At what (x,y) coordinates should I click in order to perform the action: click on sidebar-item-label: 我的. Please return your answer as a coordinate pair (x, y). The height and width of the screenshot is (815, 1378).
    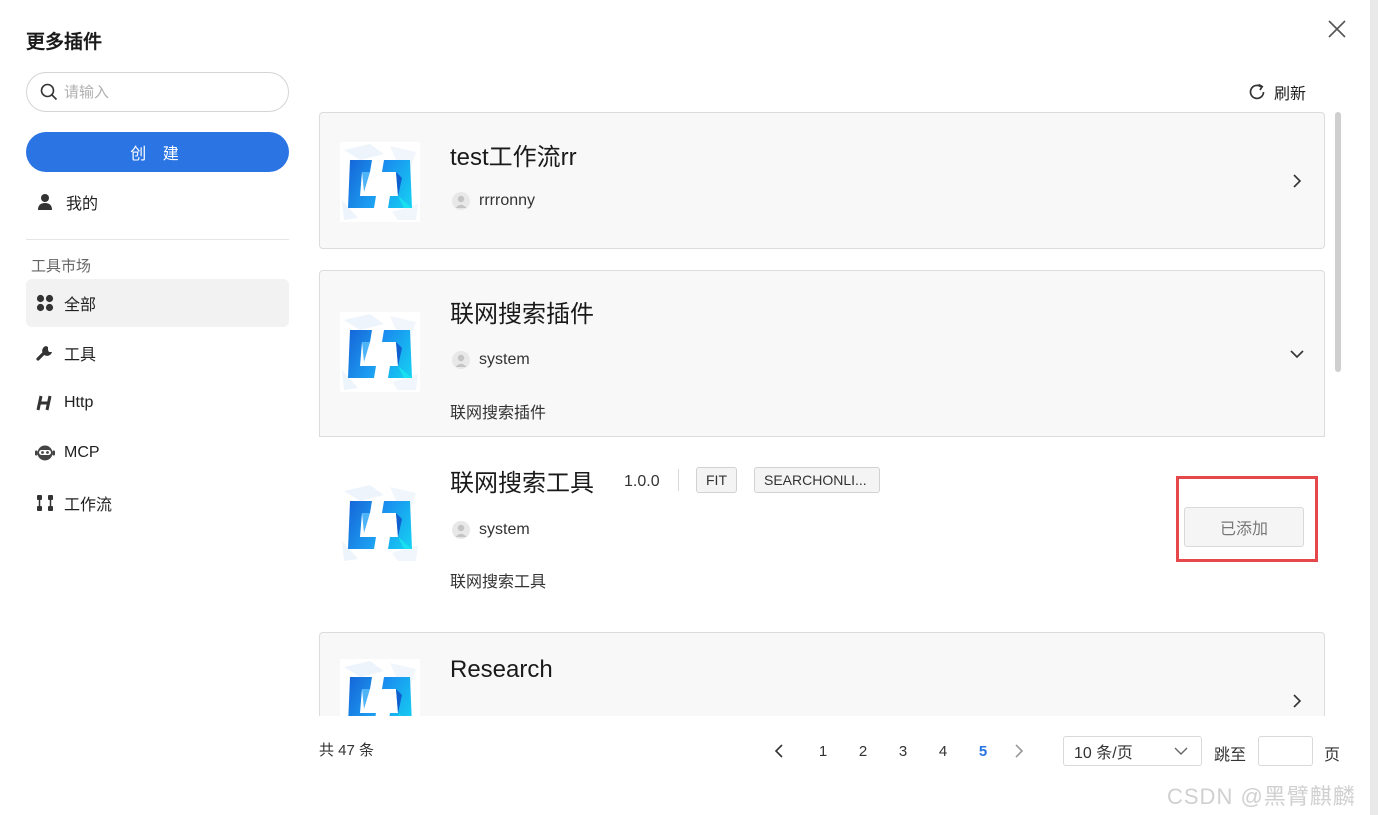
    Looking at the image, I should click on (82, 204).